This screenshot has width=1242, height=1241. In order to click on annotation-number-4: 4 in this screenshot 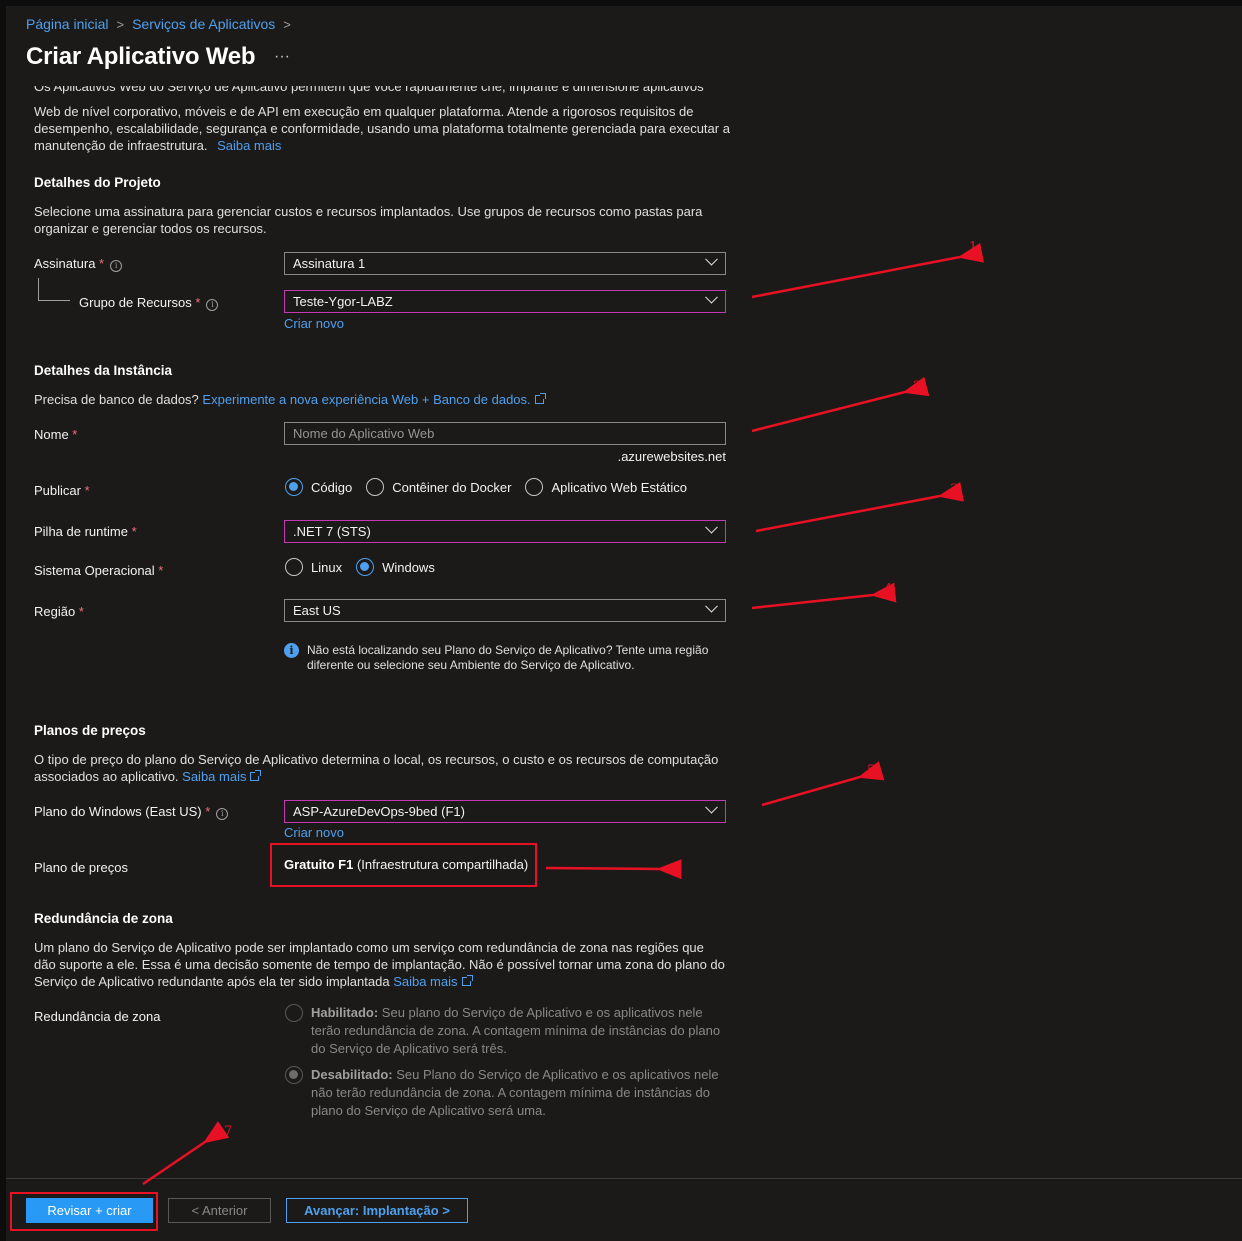, I will do `click(888, 589)`.